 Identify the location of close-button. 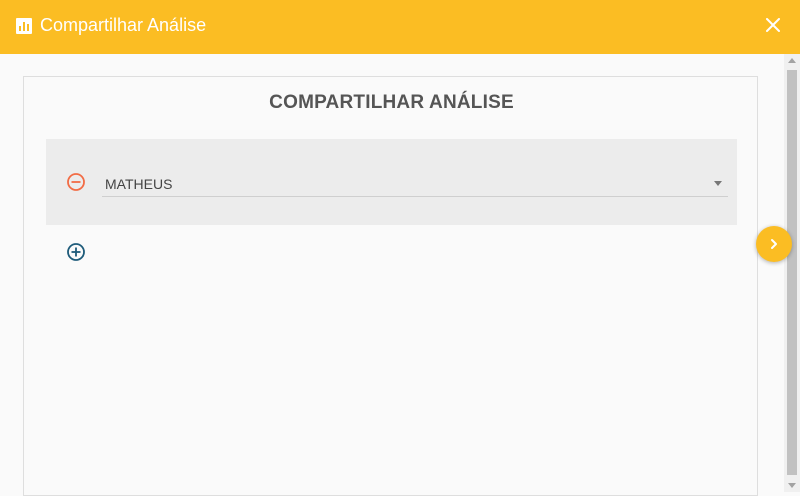
(773, 25).